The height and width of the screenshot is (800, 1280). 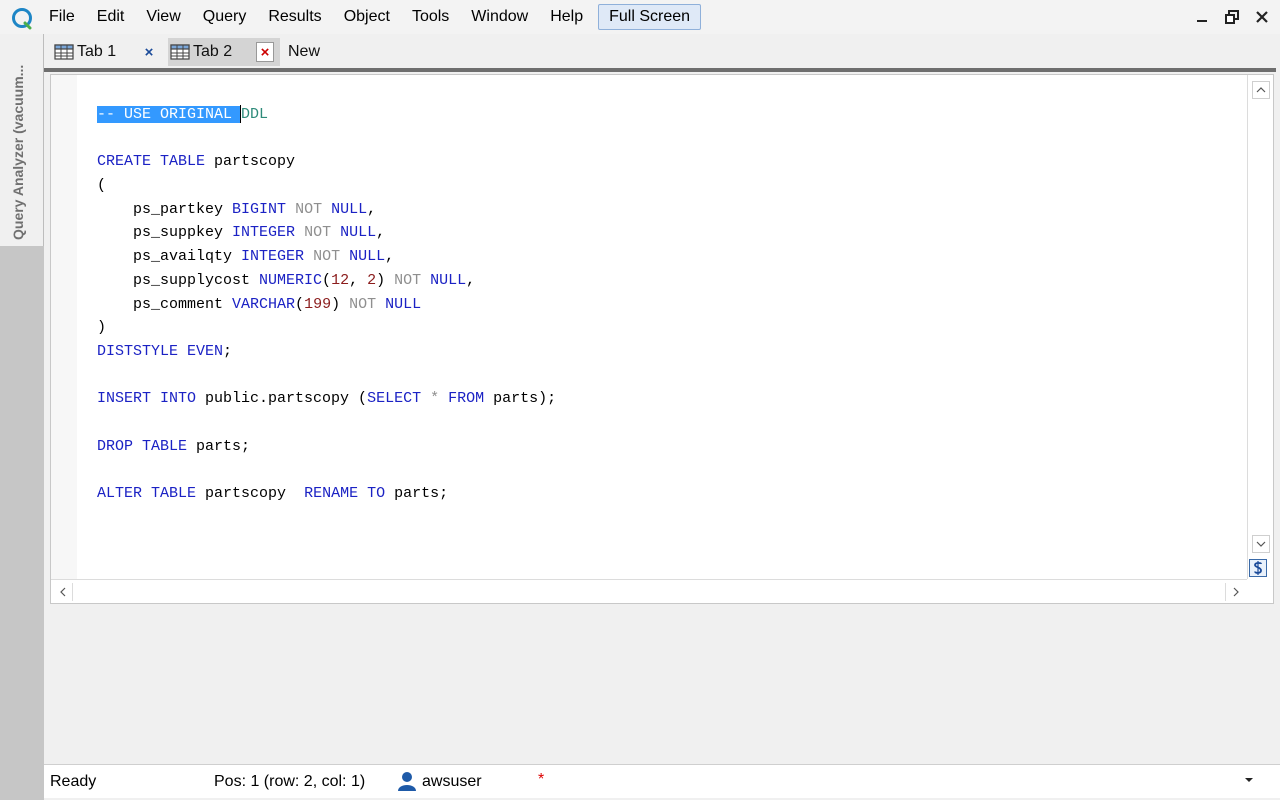 What do you see at coordinates (149, 52) in the screenshot?
I see `tab-1-close-icon: ×` at bounding box center [149, 52].